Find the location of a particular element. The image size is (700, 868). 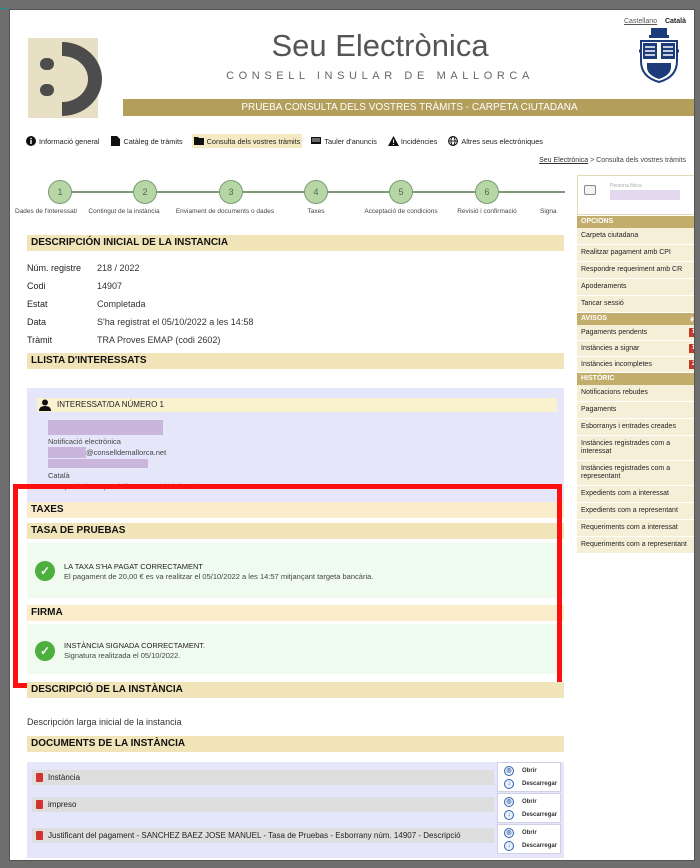

breadcrumb-home-link: Seu Electrònica is located at coordinates (563, 160).